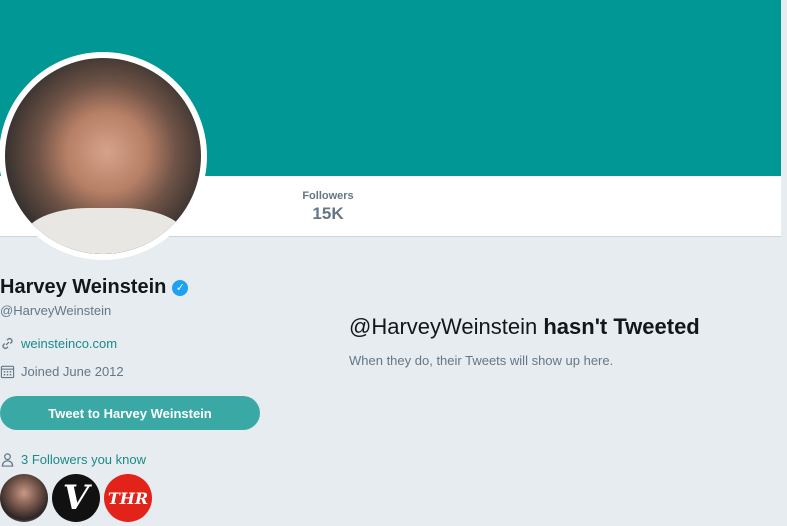 The width and height of the screenshot is (787, 526). I want to click on profile-avatar, so click(103, 156).